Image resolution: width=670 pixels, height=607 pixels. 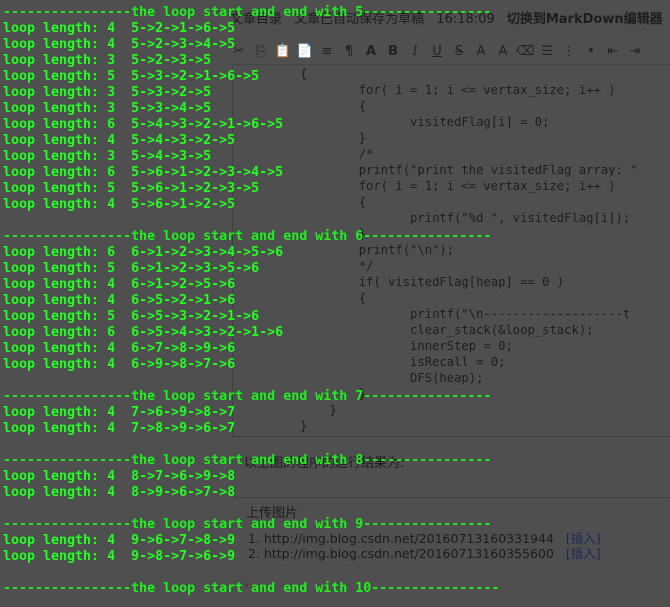 I want to click on loop-result-line: loop length: 6 5->6->1->2->3->4->5, so click(x=143, y=172).